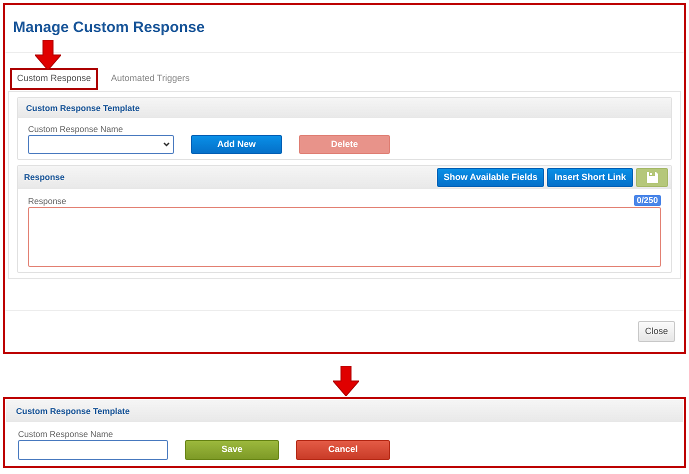 This screenshot has width=689, height=474. I want to click on dialog-title: Manage Custom Response, so click(109, 28).